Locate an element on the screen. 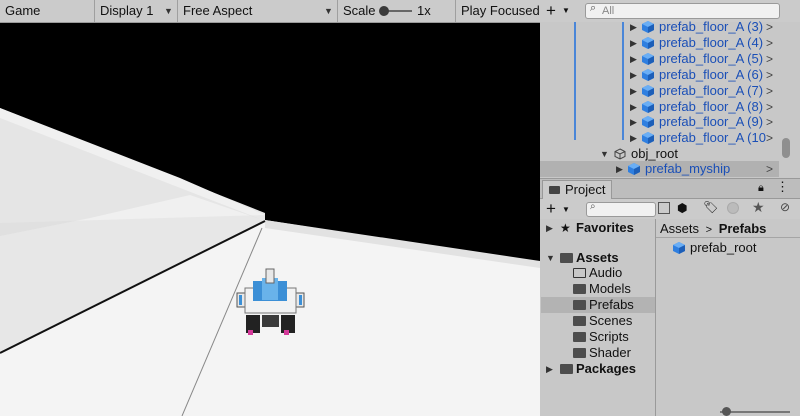 This screenshot has height=416, width=800. project-tab: Project is located at coordinates (577, 189).